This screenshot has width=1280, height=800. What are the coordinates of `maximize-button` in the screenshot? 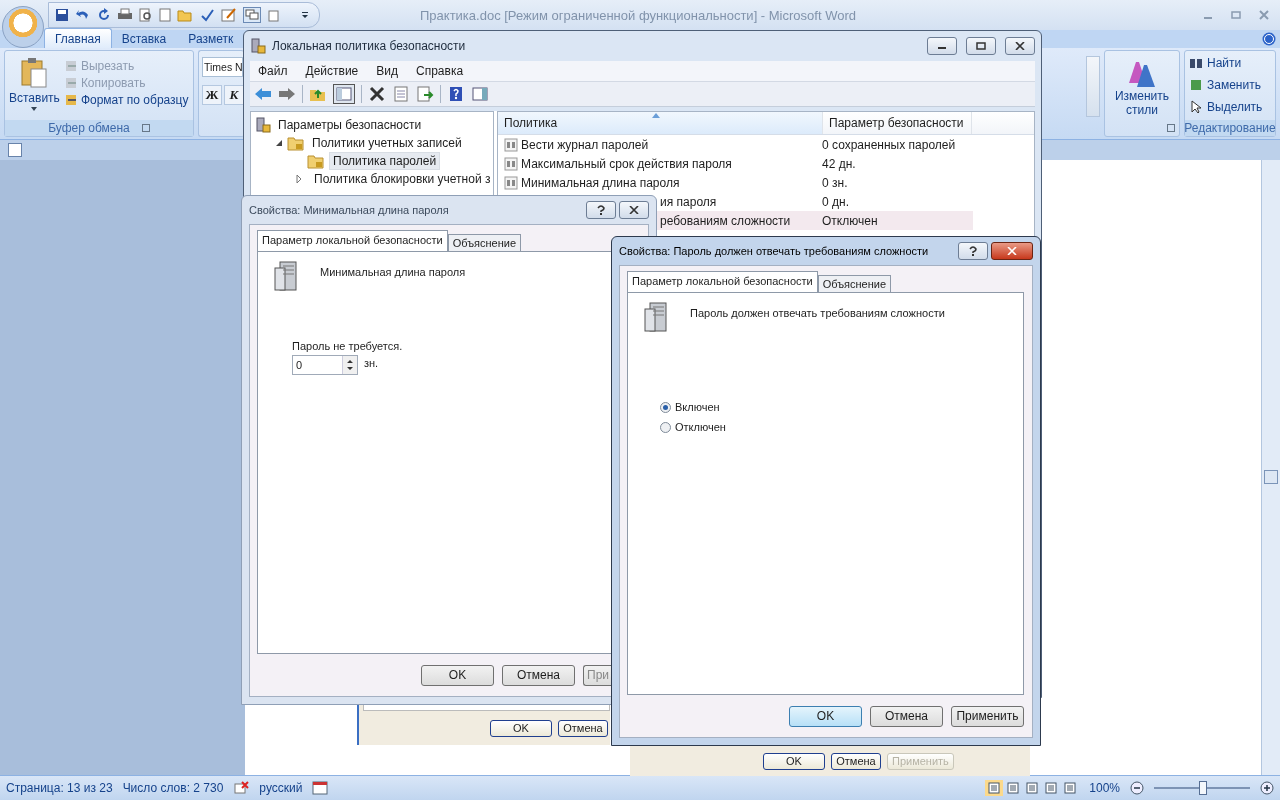 It's located at (981, 46).